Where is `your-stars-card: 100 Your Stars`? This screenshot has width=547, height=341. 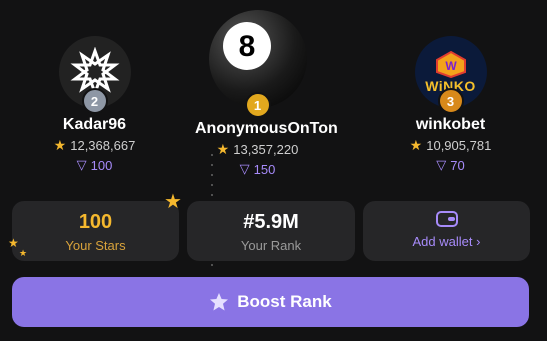 your-stars-card: 100 Your Stars is located at coordinates (95, 231).